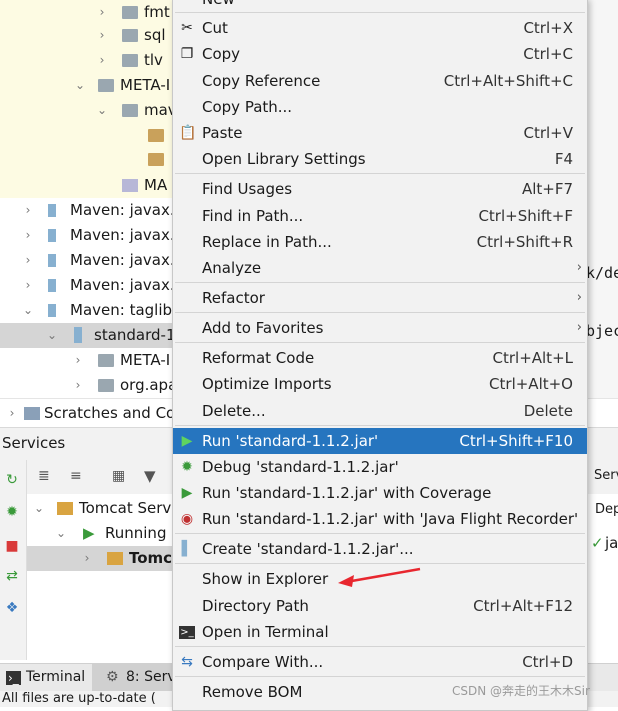 The width and height of the screenshot is (618, 711). What do you see at coordinates (12, 546) in the screenshot?
I see `stop-icon: ■` at bounding box center [12, 546].